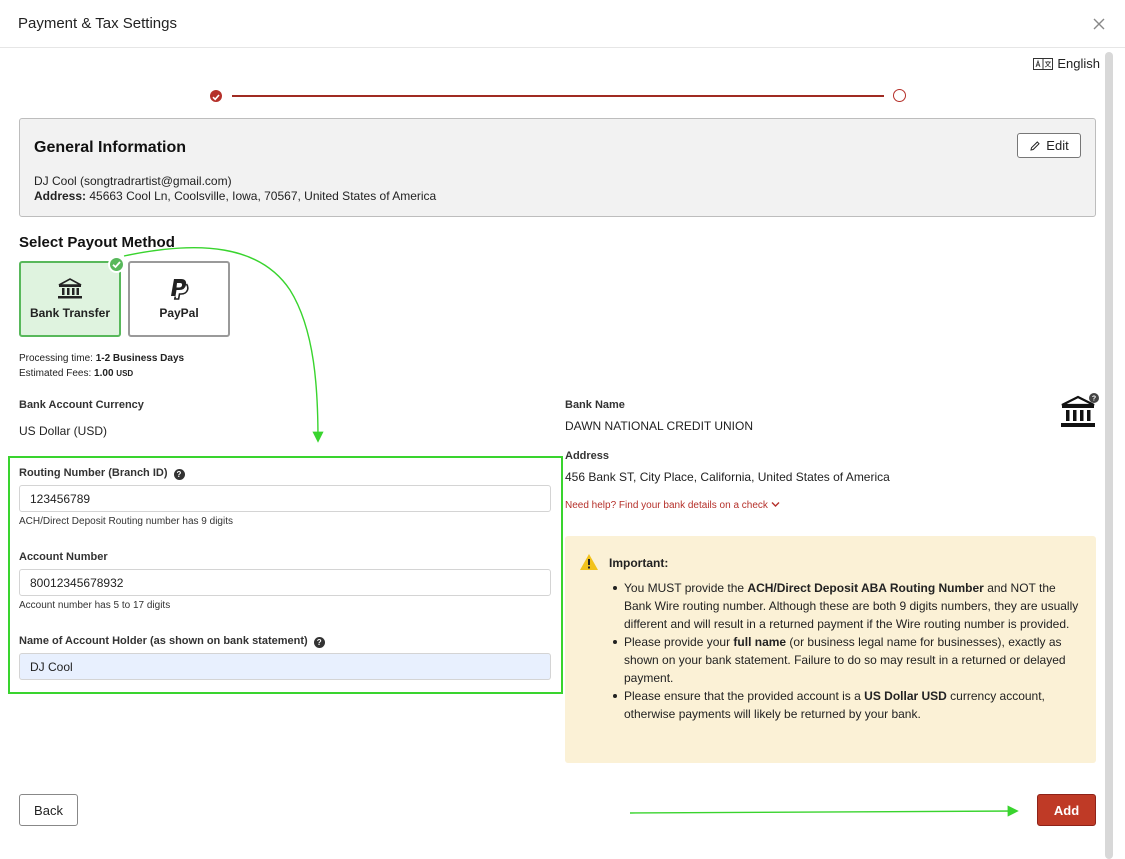  What do you see at coordinates (595, 405) in the screenshot?
I see `bank-name-label: Bank Name` at bounding box center [595, 405].